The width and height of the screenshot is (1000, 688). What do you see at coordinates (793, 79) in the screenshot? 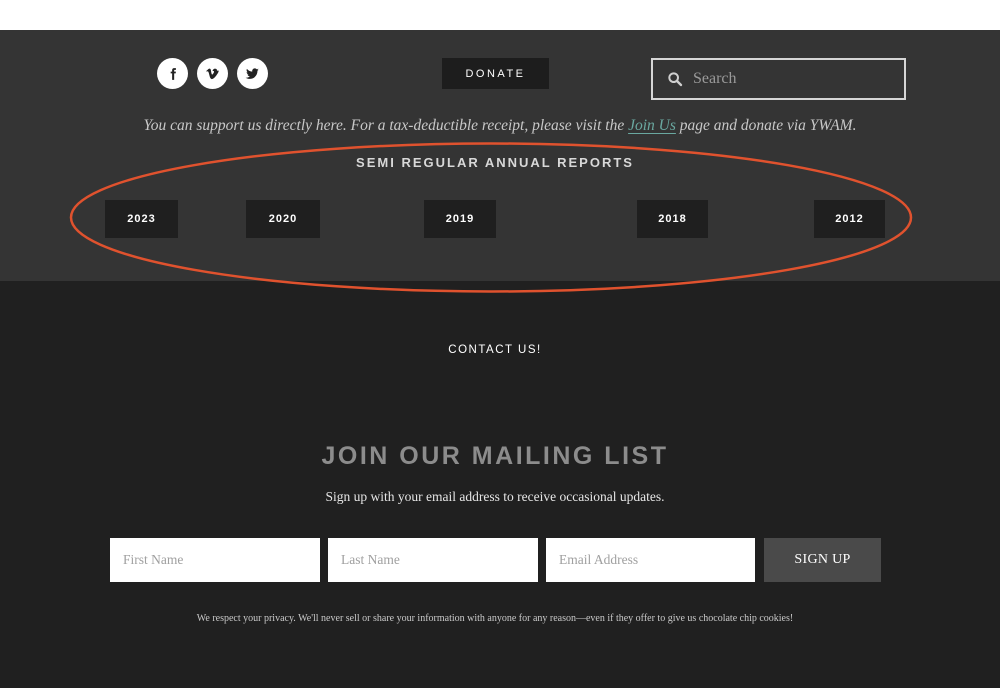
I see `search-input` at bounding box center [793, 79].